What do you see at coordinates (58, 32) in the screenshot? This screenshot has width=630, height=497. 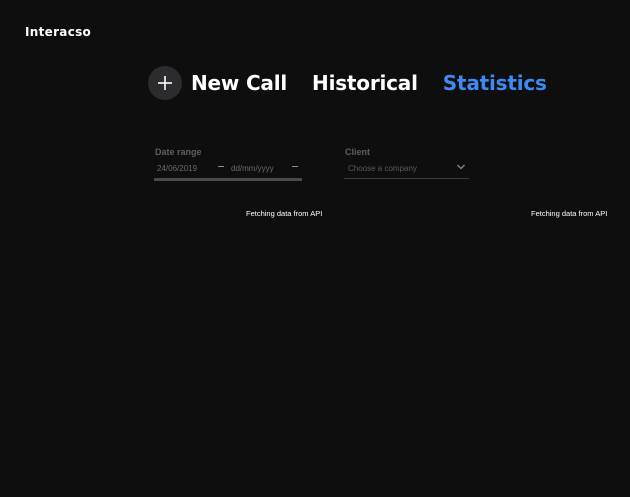 I see `app-logo: Interacso` at bounding box center [58, 32].